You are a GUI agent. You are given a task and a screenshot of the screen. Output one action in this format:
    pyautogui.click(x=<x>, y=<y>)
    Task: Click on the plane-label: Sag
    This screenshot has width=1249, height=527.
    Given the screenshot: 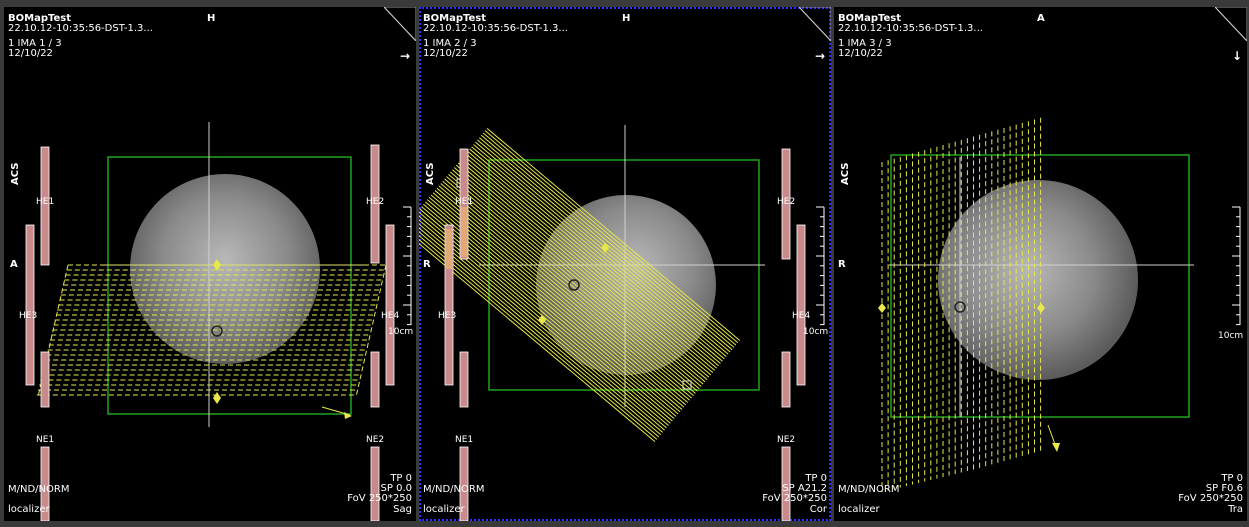 What is the action you would take?
    pyautogui.click(x=402, y=509)
    